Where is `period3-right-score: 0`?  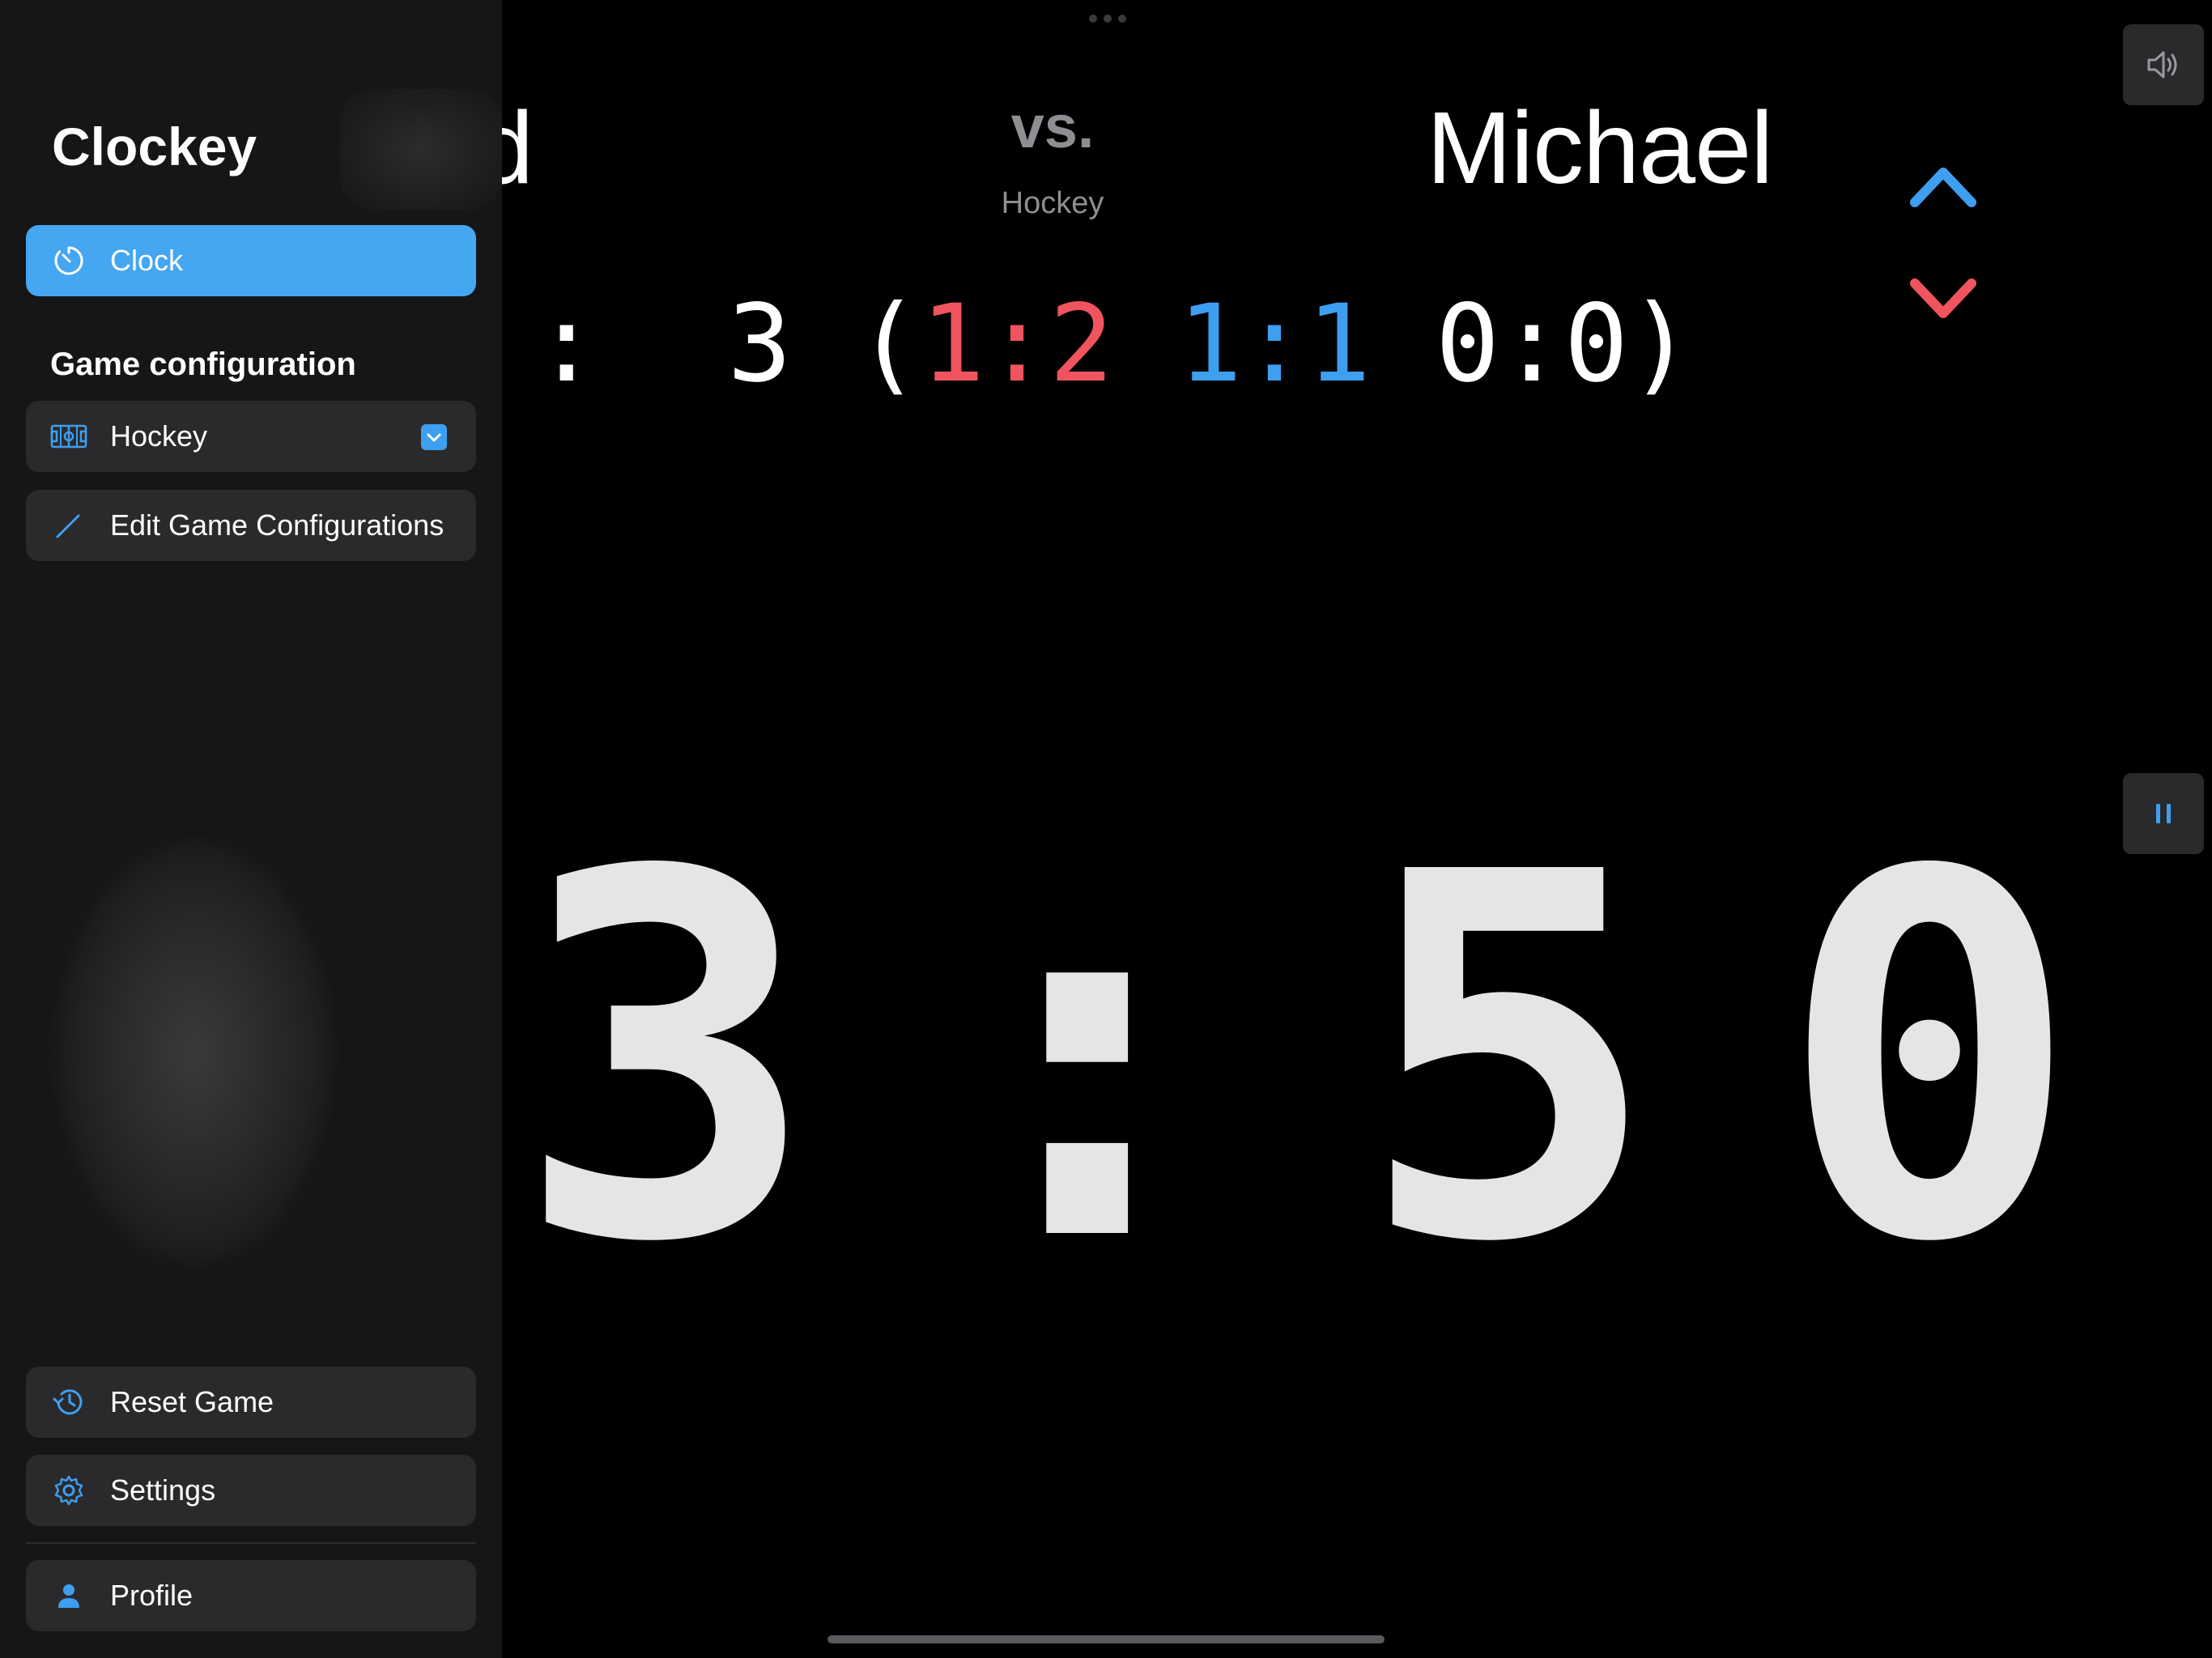
period3-right-score: 0 is located at coordinates (1596, 344).